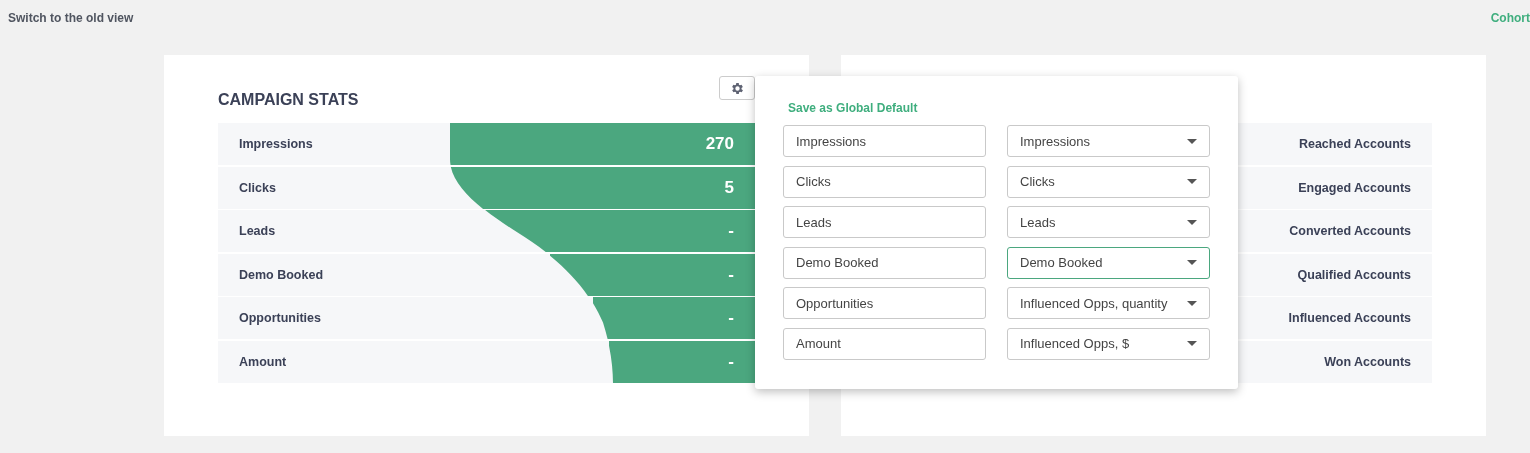 The width and height of the screenshot is (1530, 453). Describe the element at coordinates (719, 144) in the screenshot. I see `stat-value: 270` at that location.